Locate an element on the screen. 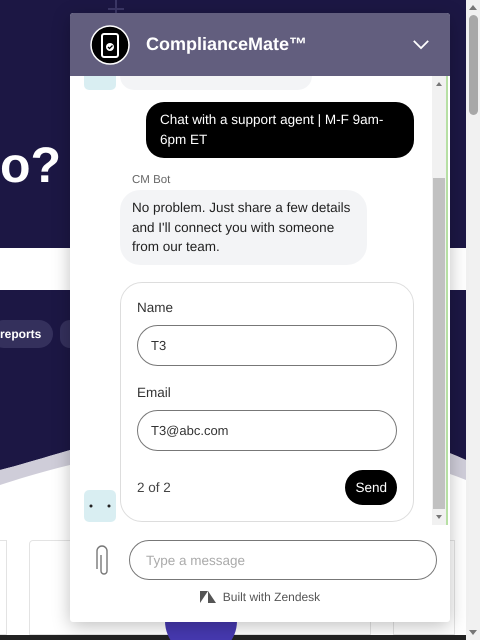  bot-message: No problem. Just share a few details and I'll connect you with someone from our team. is located at coordinates (243, 227).